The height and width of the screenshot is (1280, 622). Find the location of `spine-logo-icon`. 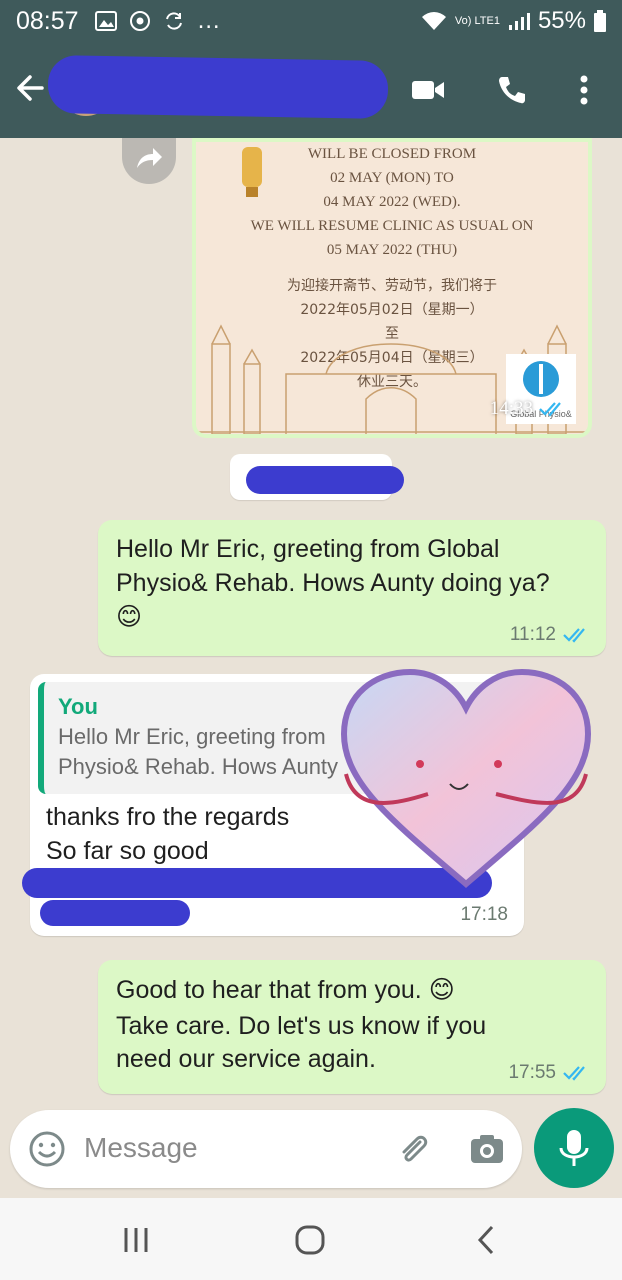

spine-logo-icon is located at coordinates (541, 379).